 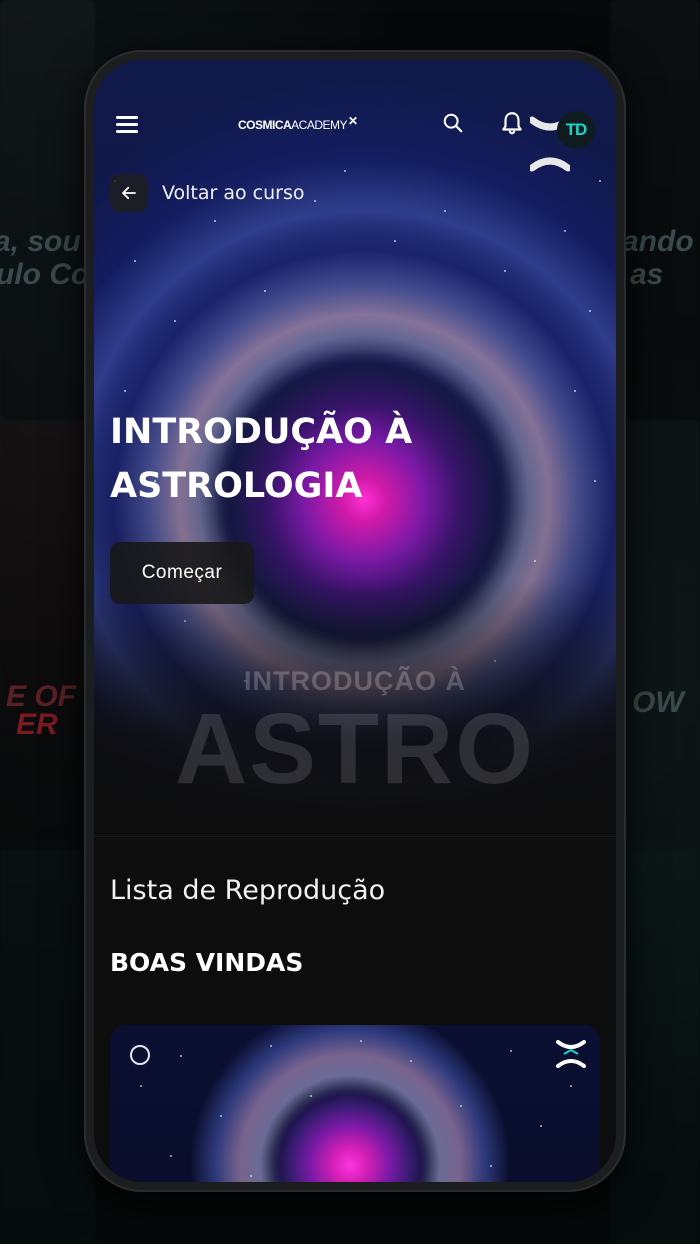 I want to click on lesson-thumbnail, so click(x=355, y=1103).